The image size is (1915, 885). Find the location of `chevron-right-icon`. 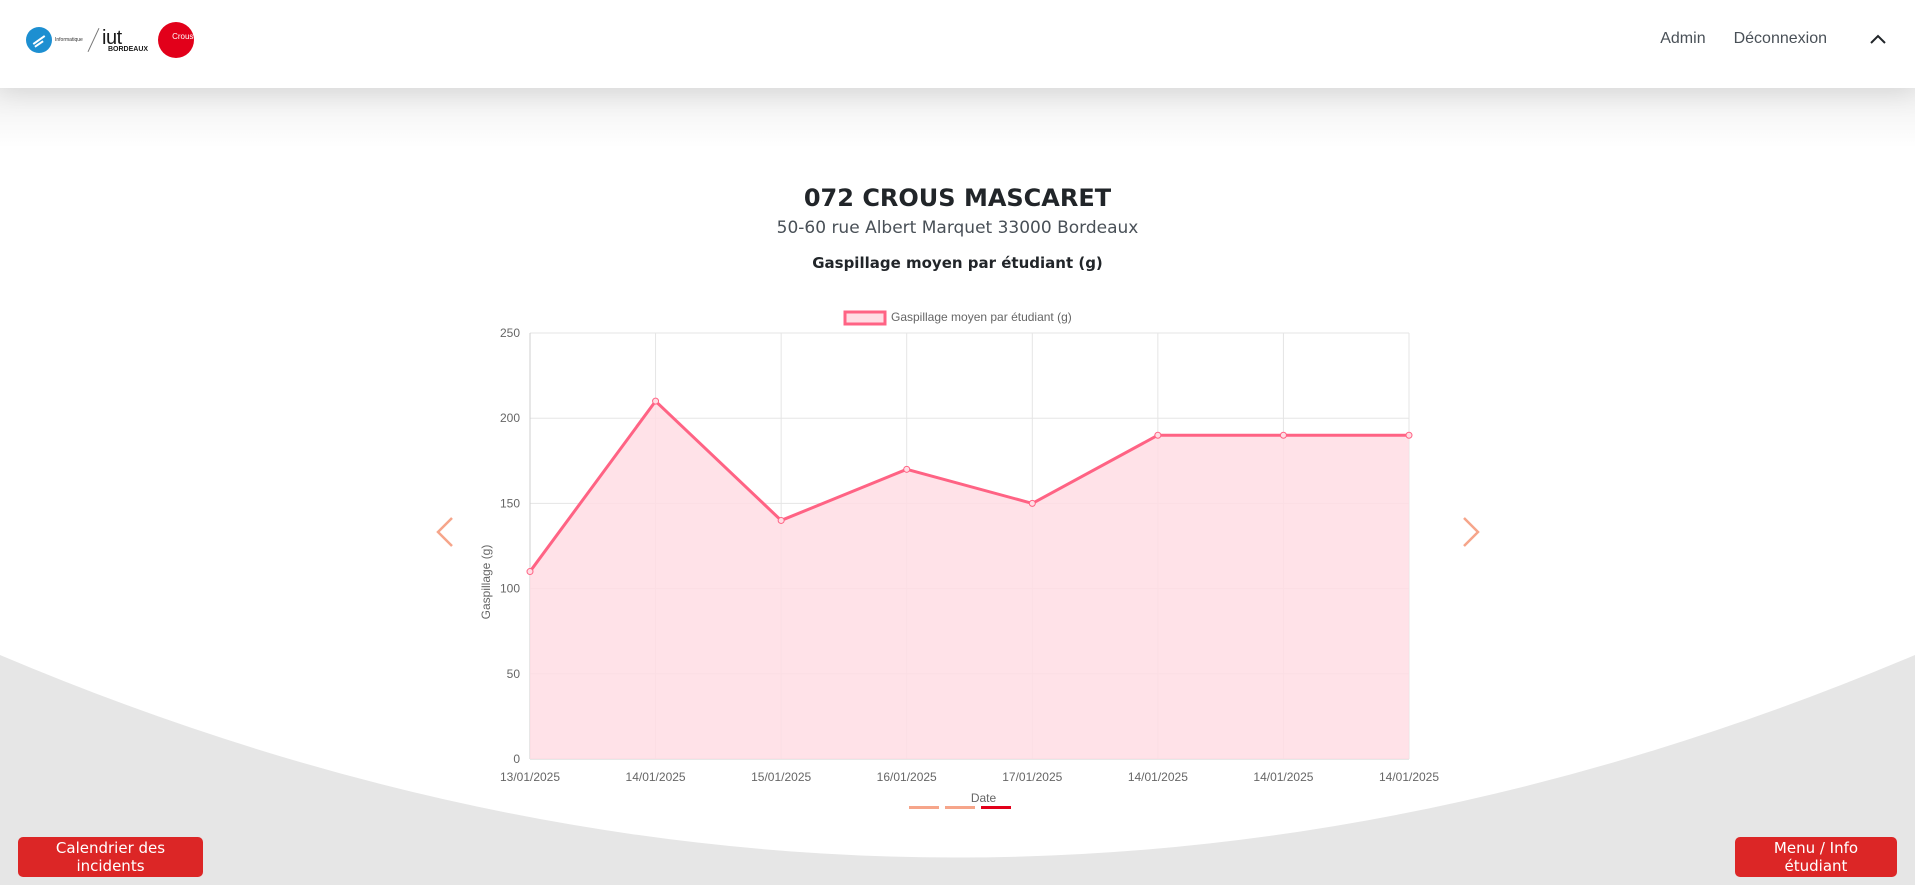

chevron-right-icon is located at coordinates (1470, 532).